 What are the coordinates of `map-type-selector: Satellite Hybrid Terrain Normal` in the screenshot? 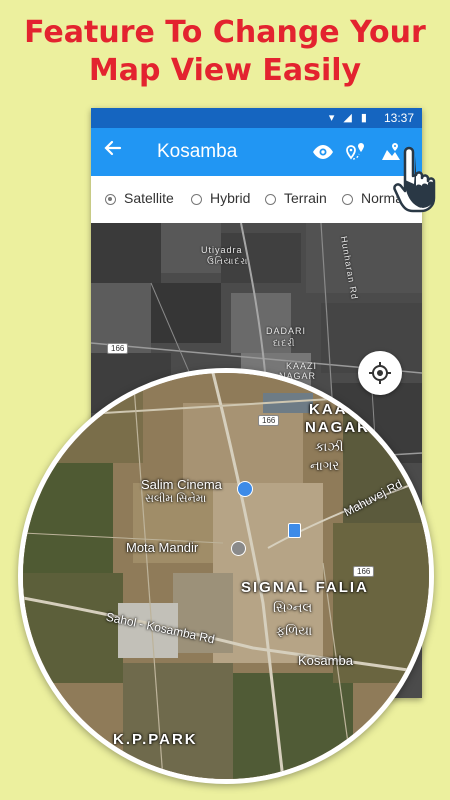 It's located at (256, 200).